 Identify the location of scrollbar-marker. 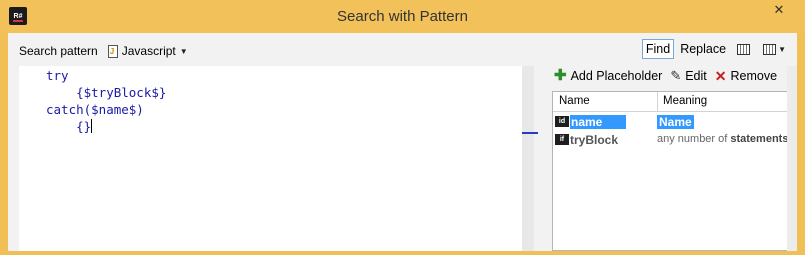
(530, 133).